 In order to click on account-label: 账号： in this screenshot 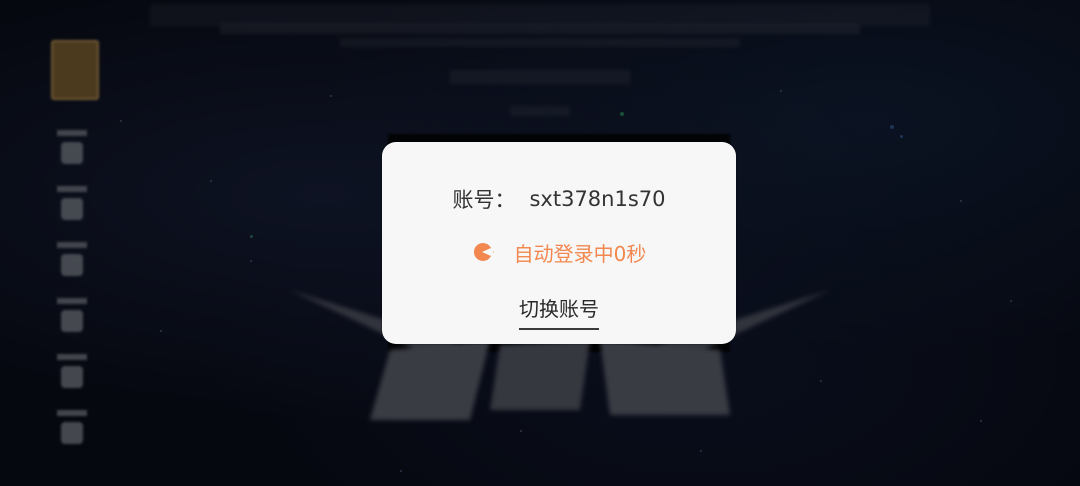, I will do `click(484, 200)`.